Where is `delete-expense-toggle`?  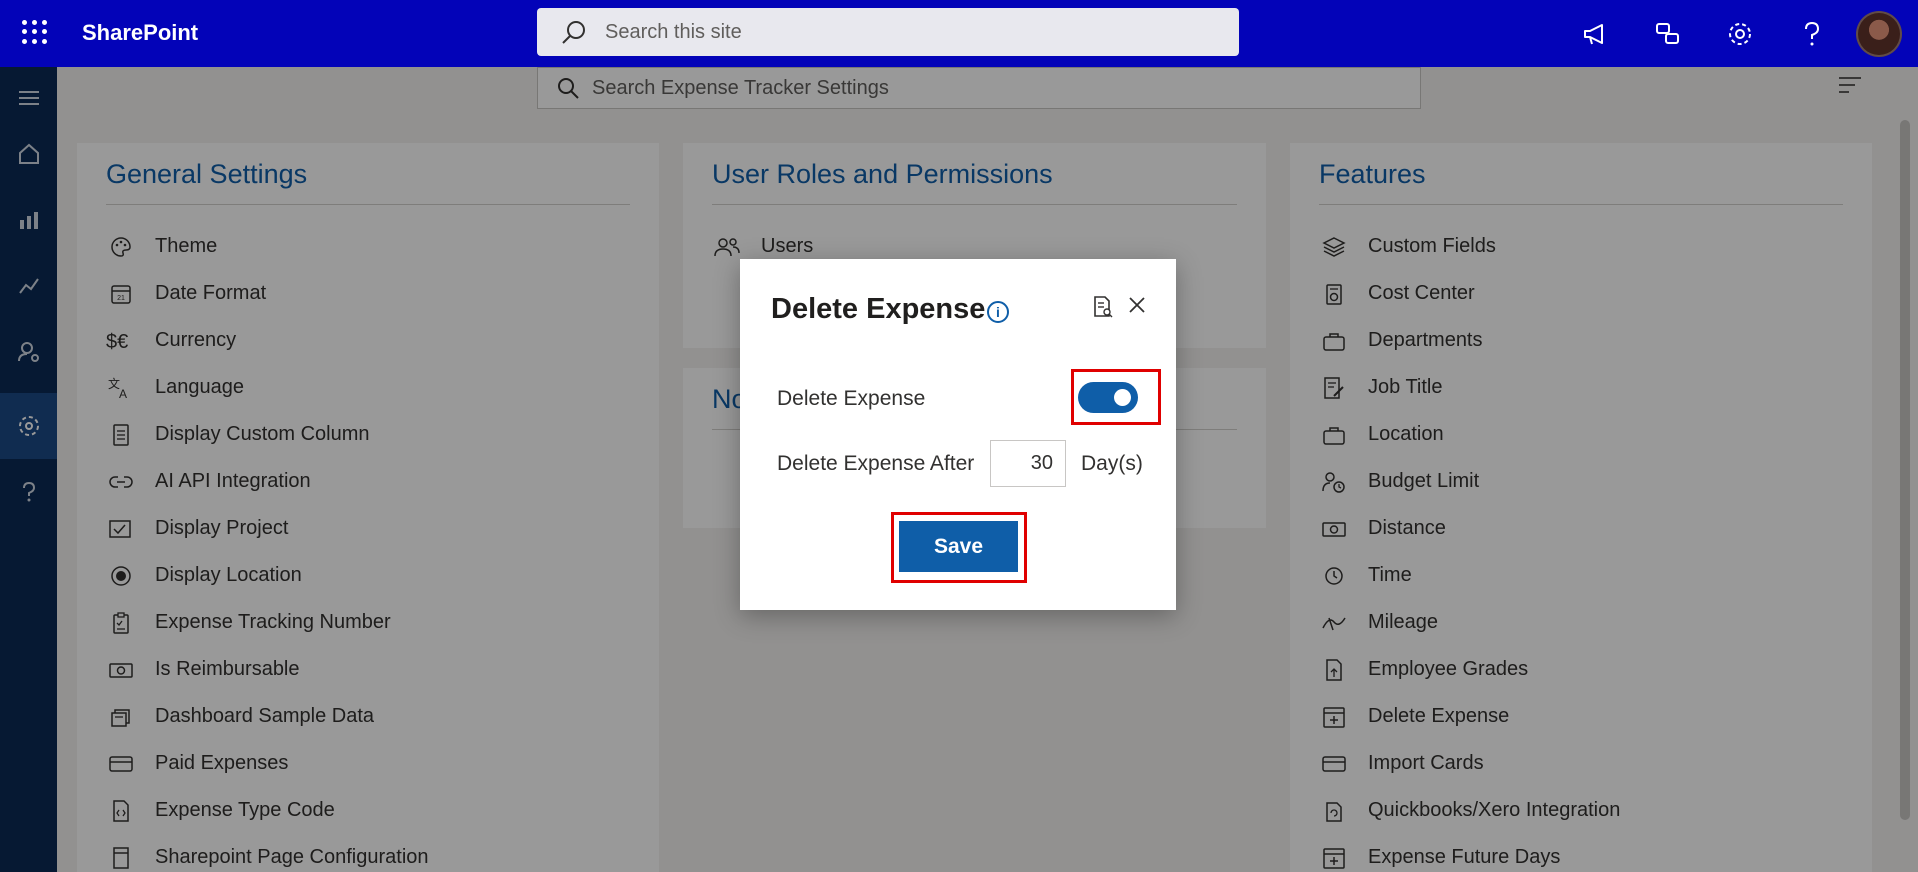
delete-expense-toggle is located at coordinates (1108, 397).